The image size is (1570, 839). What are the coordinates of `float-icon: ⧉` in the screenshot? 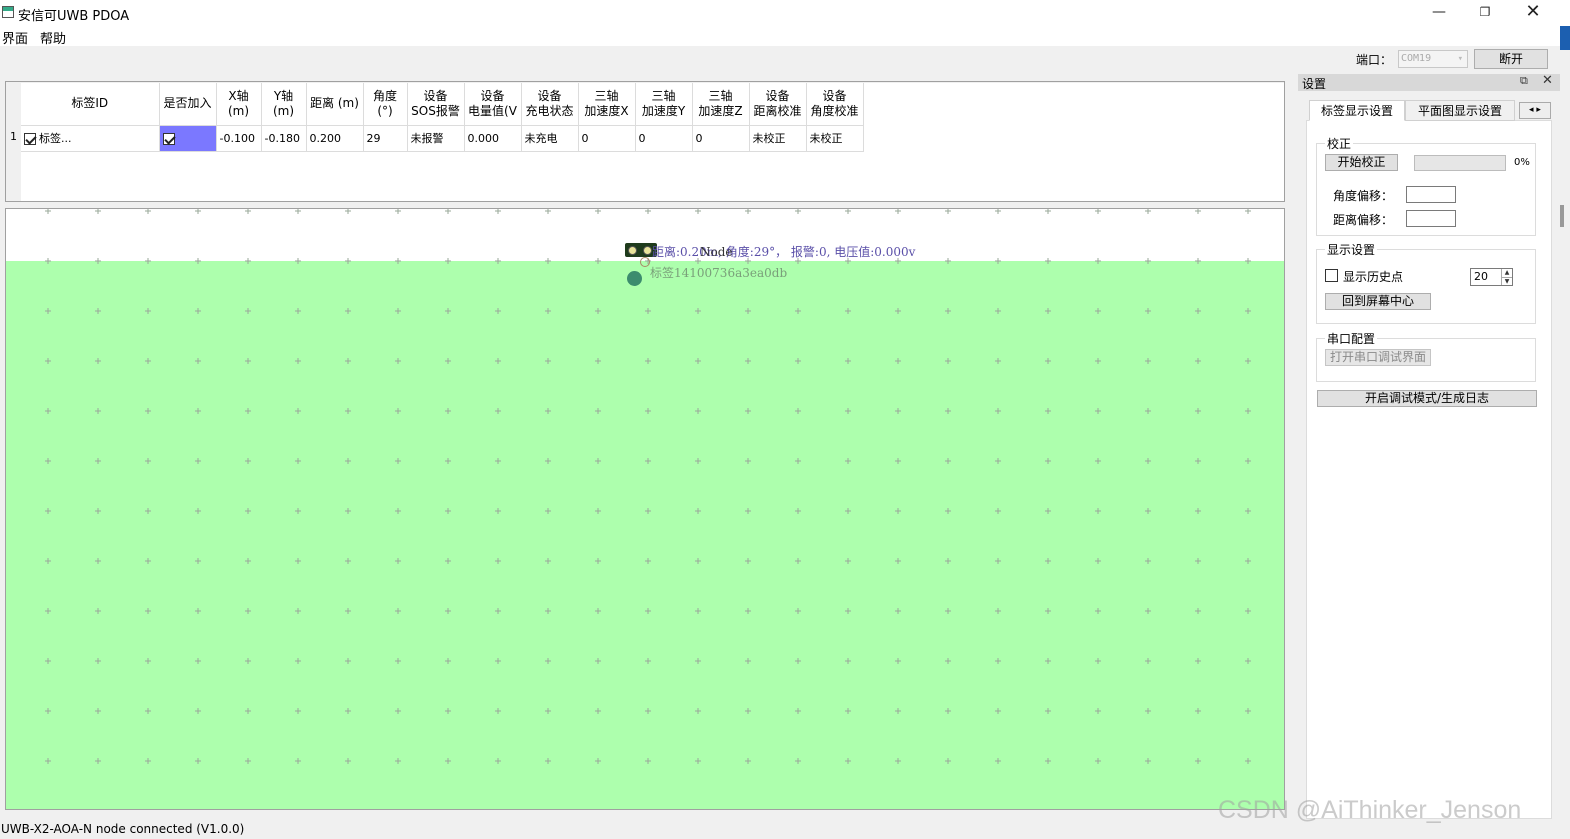 It's located at (1524, 81).